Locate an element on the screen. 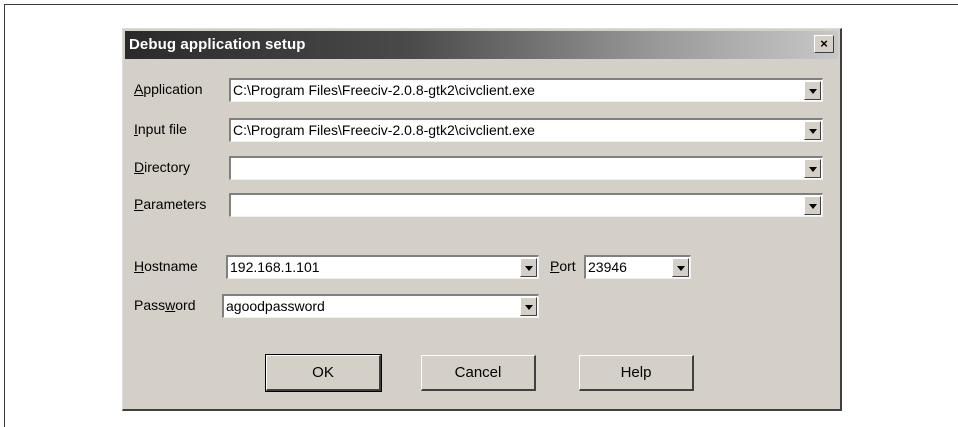  close-icon: × is located at coordinates (824, 43).